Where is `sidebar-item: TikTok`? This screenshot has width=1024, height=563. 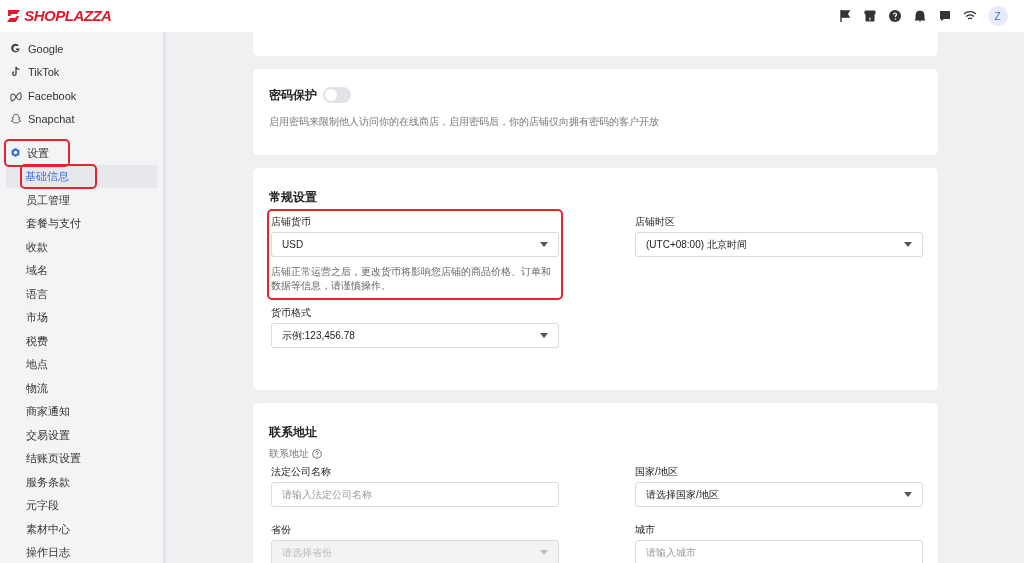 sidebar-item: TikTok is located at coordinates (81, 72).